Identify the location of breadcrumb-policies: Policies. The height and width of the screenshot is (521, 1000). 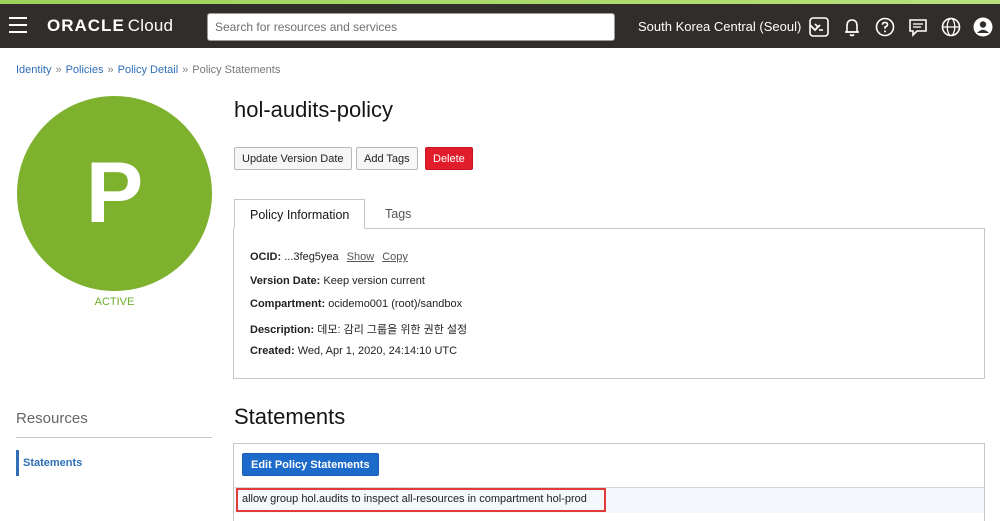
(85, 70).